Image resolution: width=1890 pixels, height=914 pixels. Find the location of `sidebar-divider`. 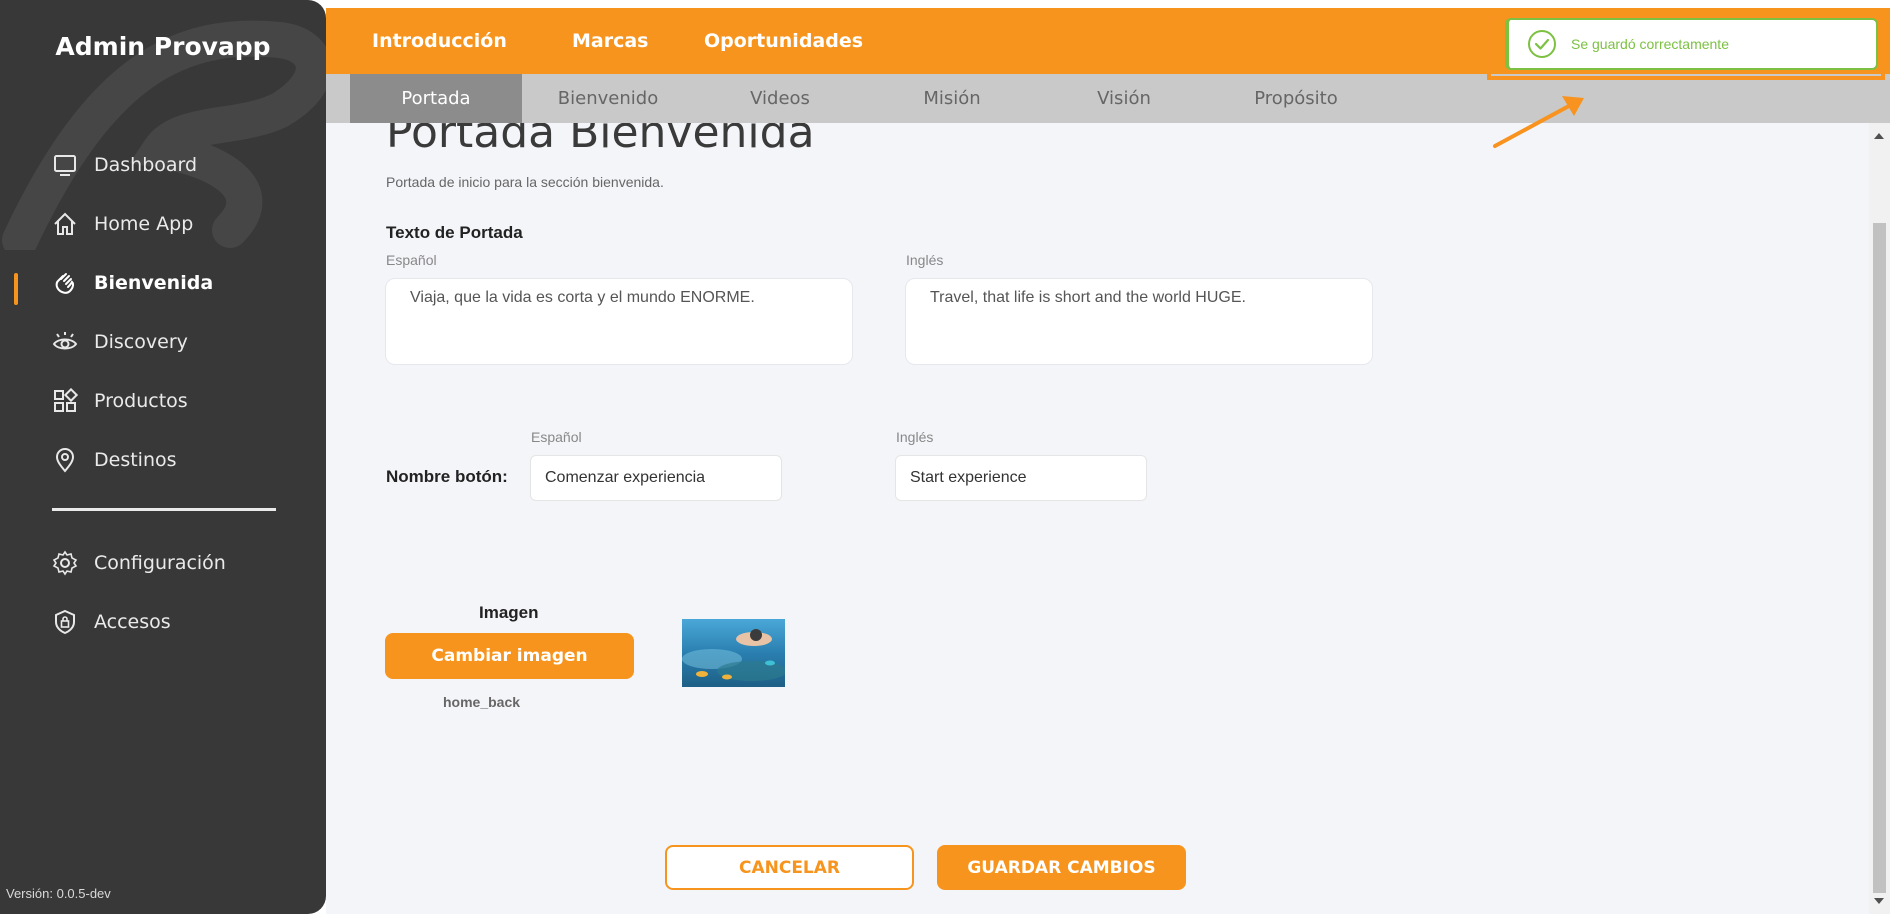

sidebar-divider is located at coordinates (164, 509).